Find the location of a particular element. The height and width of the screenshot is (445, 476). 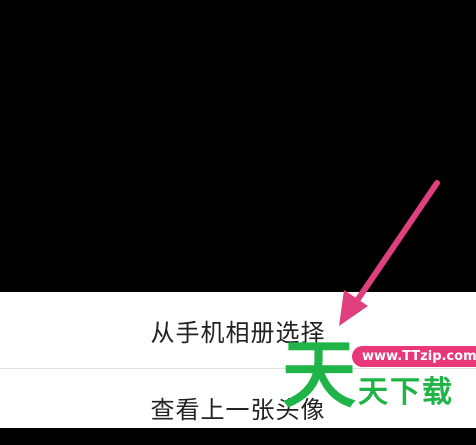

watermark-big-char: 天 is located at coordinates (319, 375).